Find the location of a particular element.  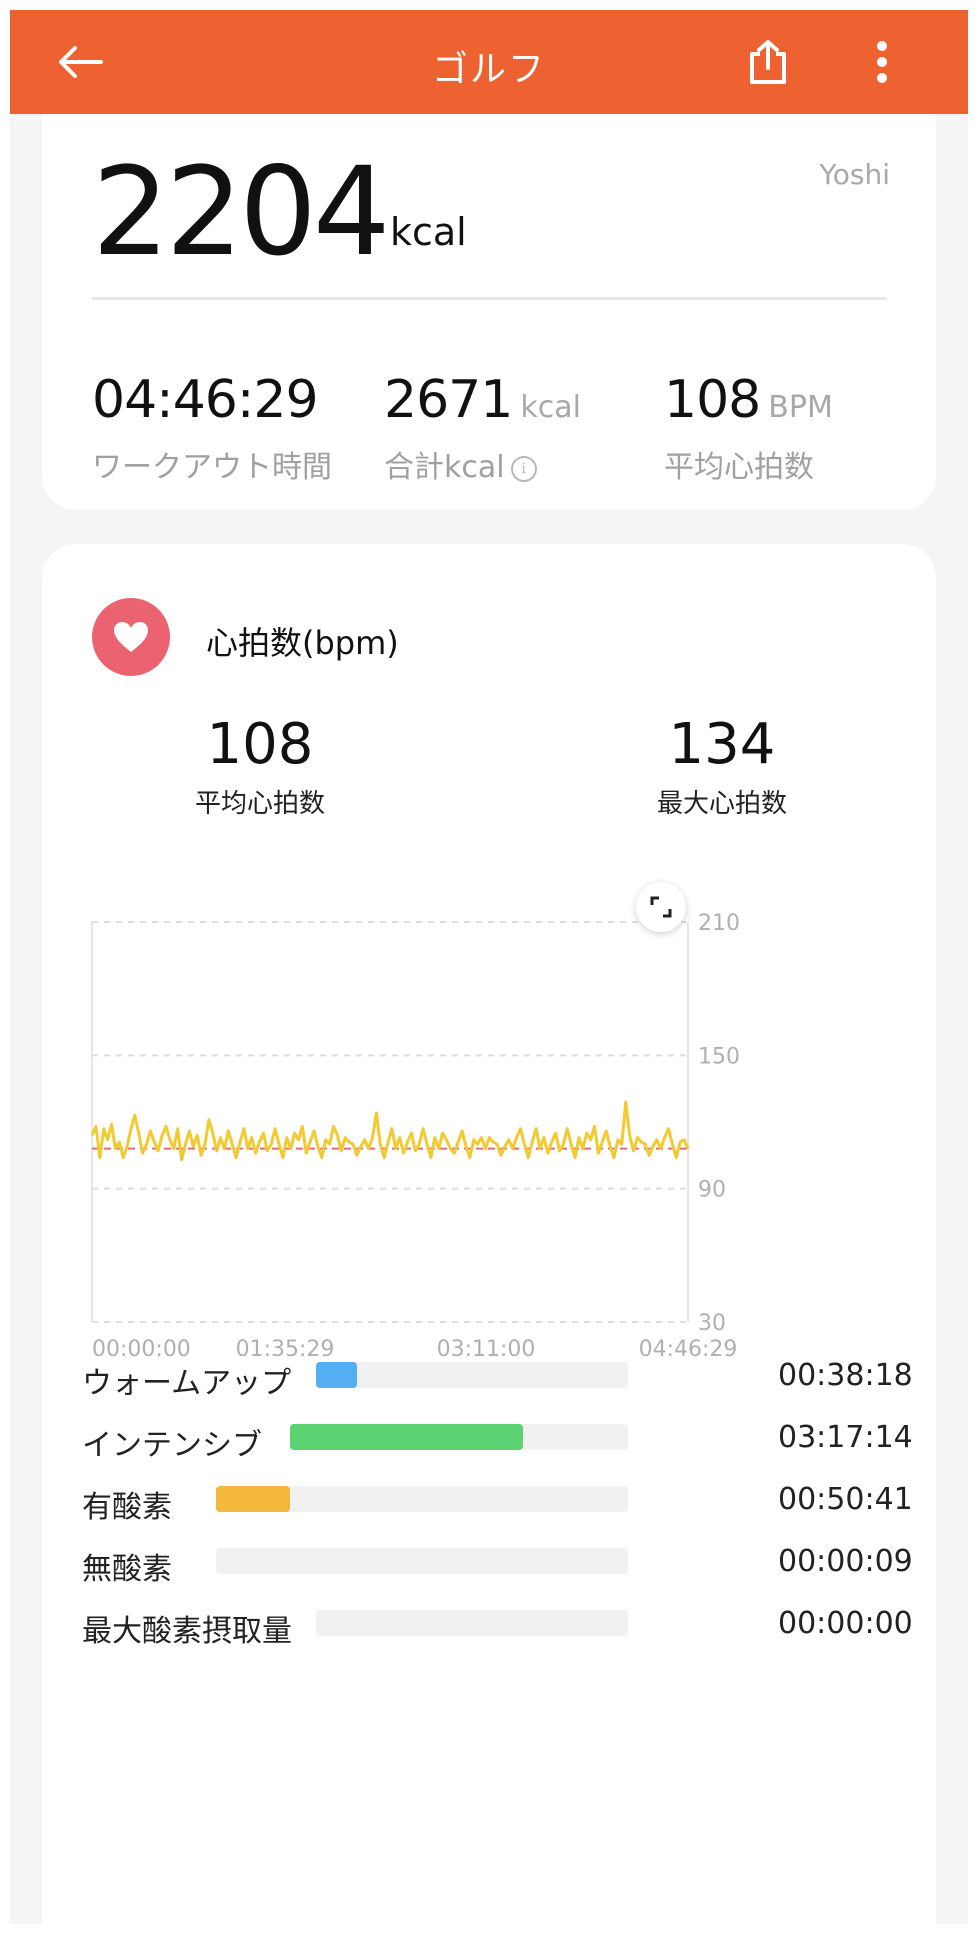

y-tick-label: 90 is located at coordinates (712, 1190).